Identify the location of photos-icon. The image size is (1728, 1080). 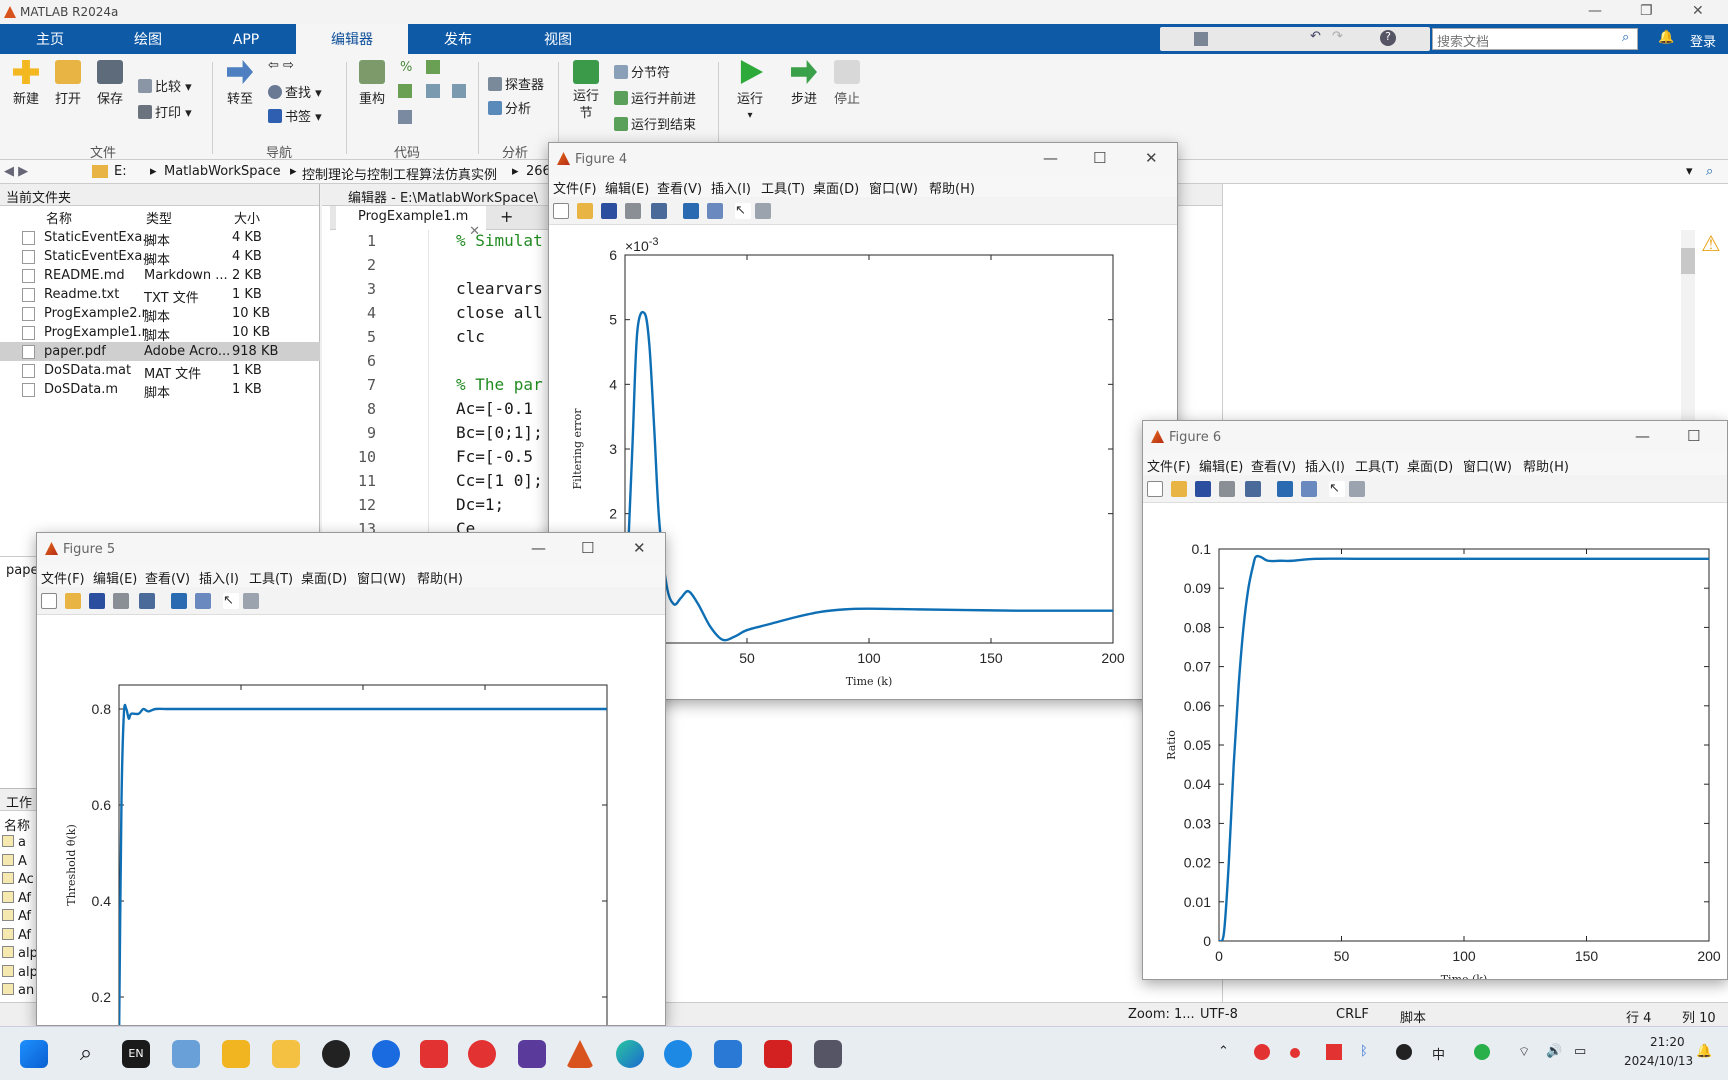
(186, 1054).